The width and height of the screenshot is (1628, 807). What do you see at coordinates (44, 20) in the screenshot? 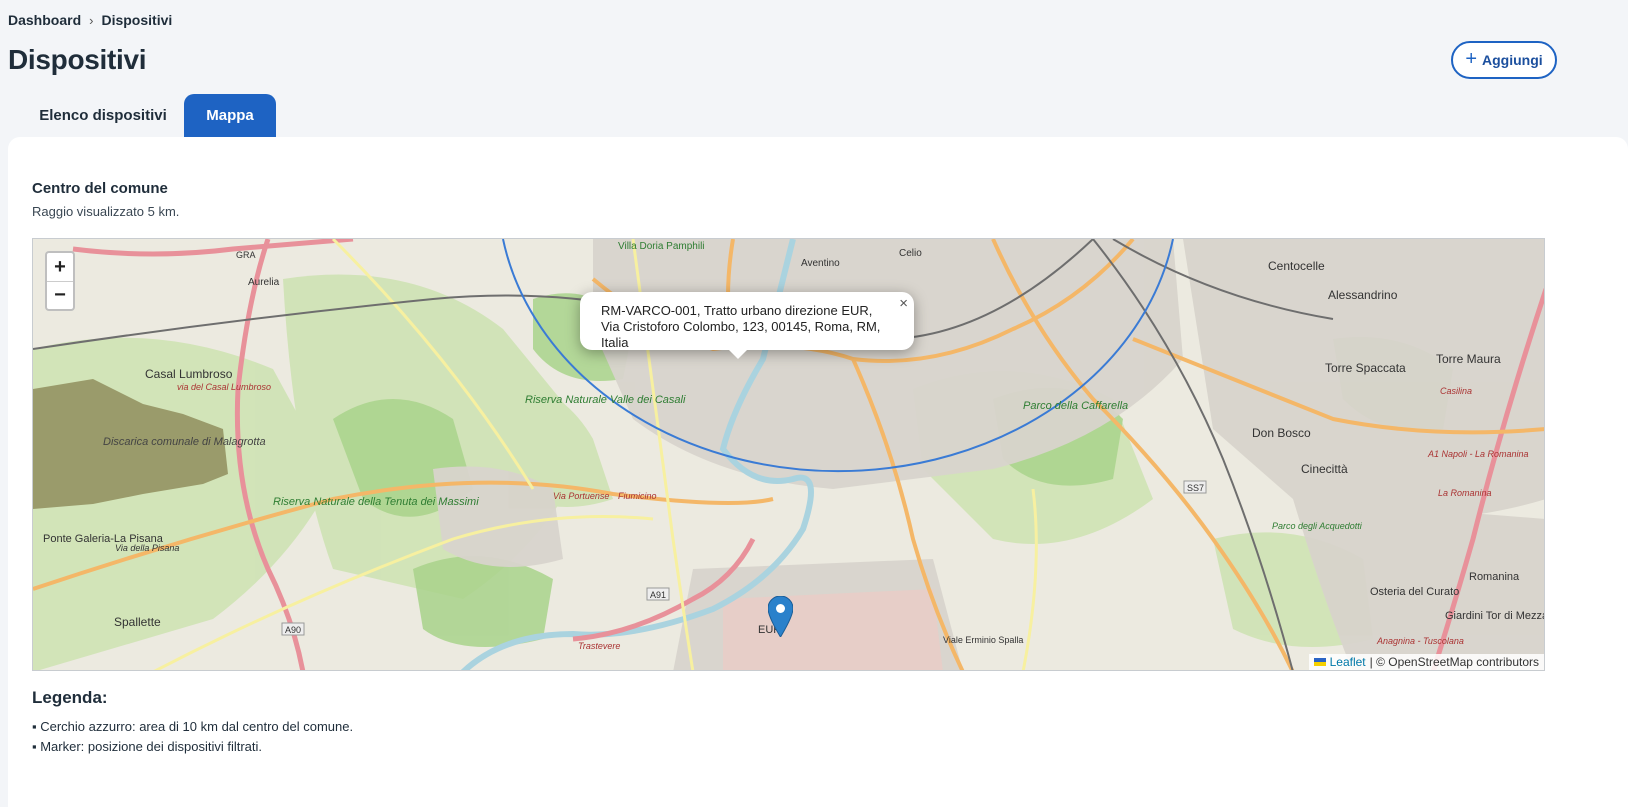
I see `breadcrumb-home-link: Dashboard` at bounding box center [44, 20].